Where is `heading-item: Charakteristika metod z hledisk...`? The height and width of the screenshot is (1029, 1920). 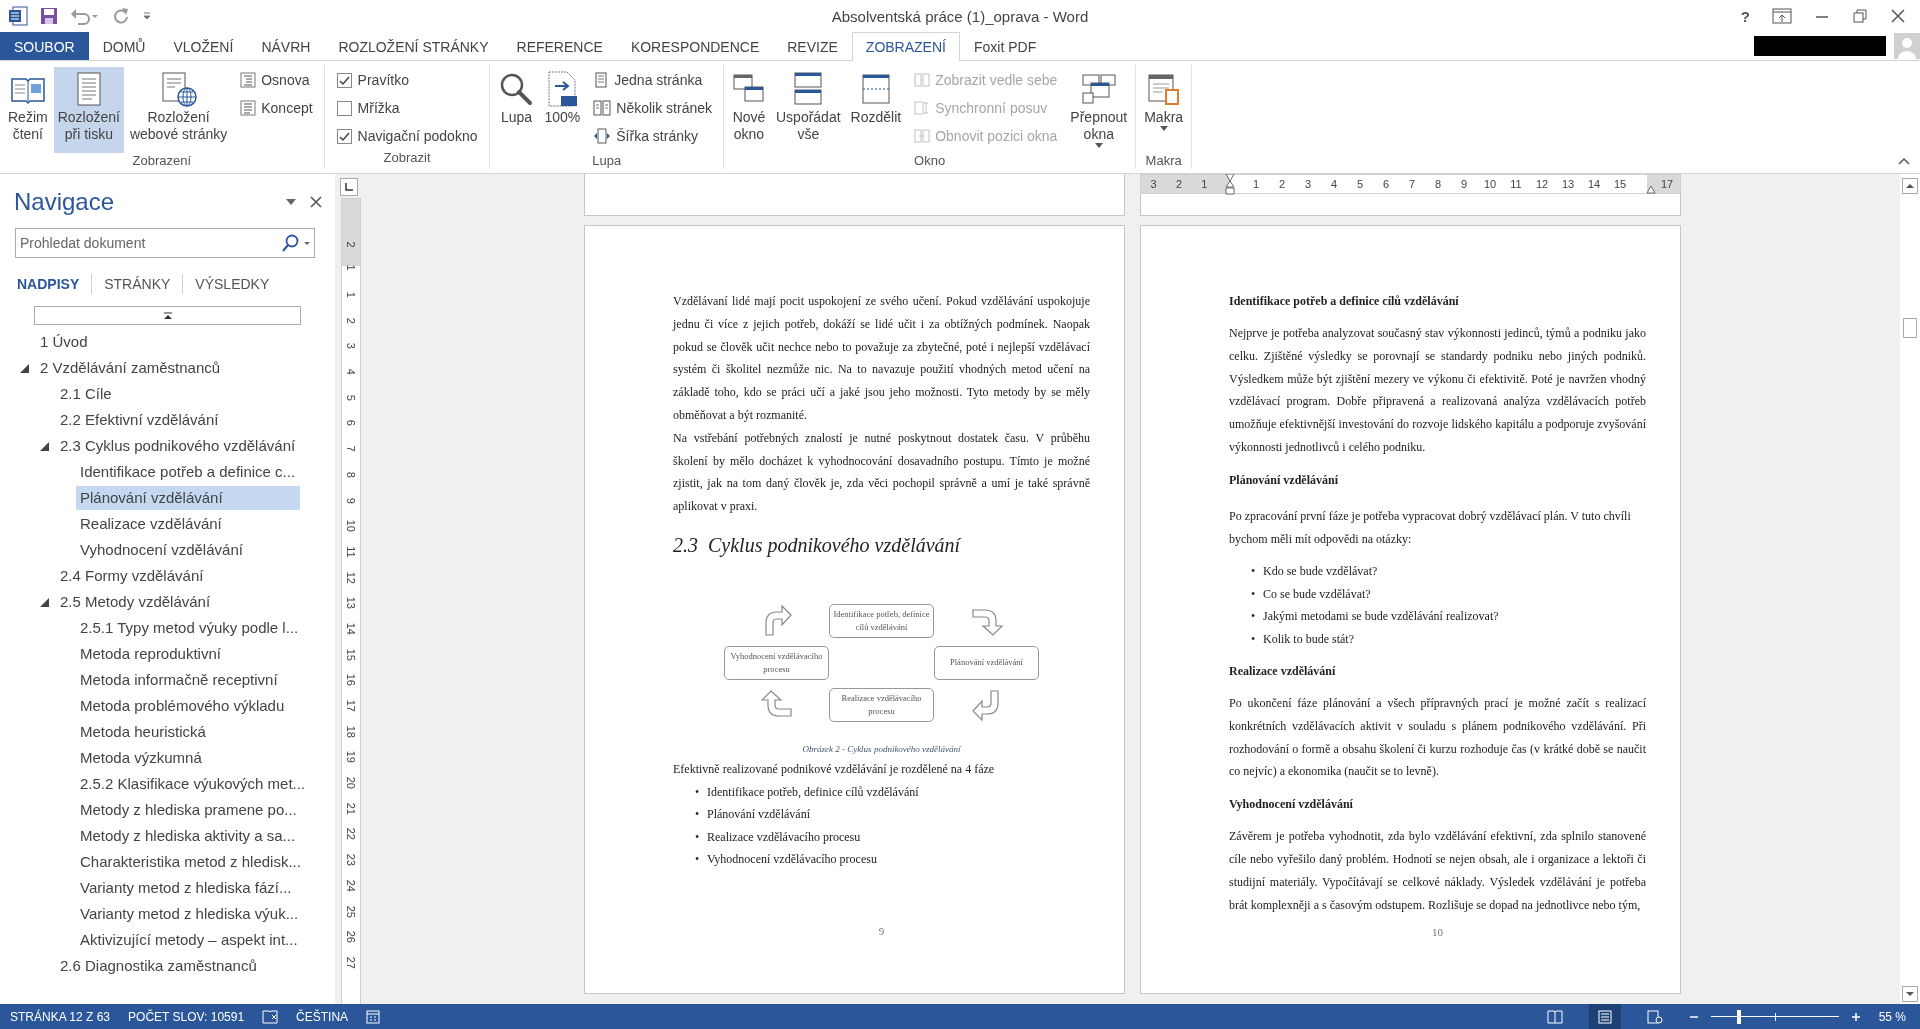
heading-item: Charakteristika metod z hledisk... is located at coordinates (190, 862).